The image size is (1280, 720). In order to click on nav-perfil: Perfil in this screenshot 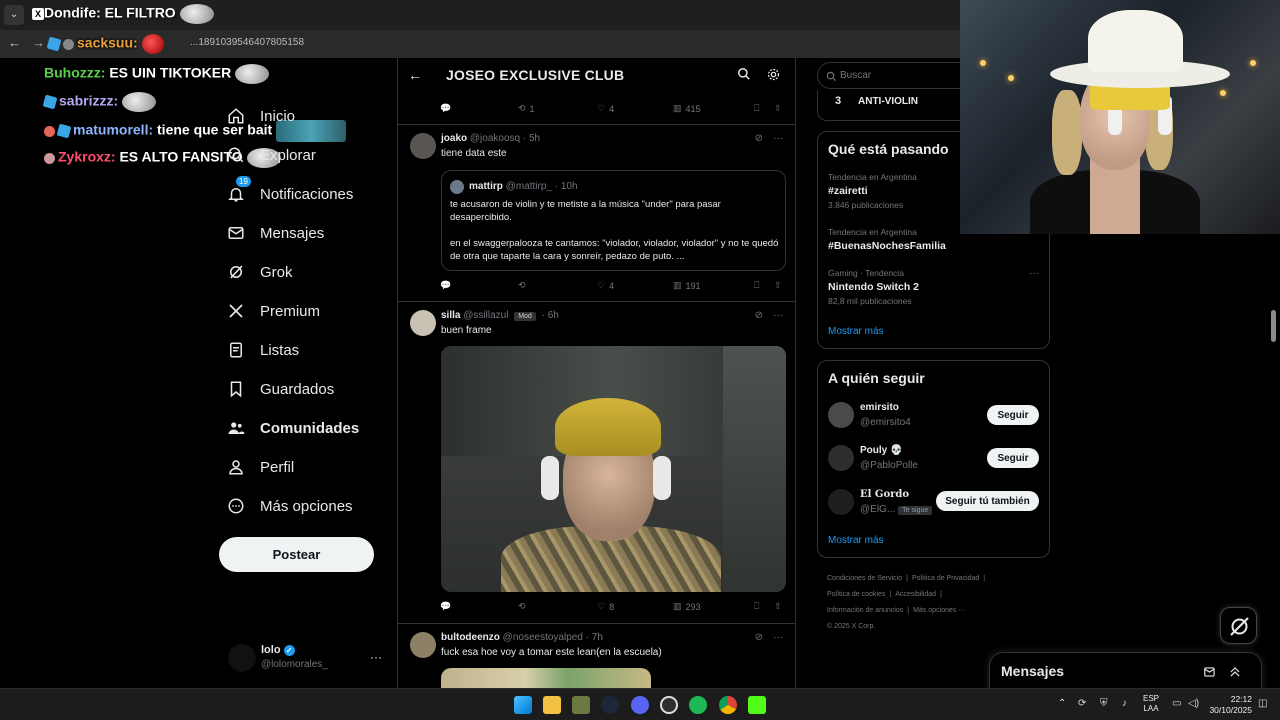, I will do `click(260, 467)`.